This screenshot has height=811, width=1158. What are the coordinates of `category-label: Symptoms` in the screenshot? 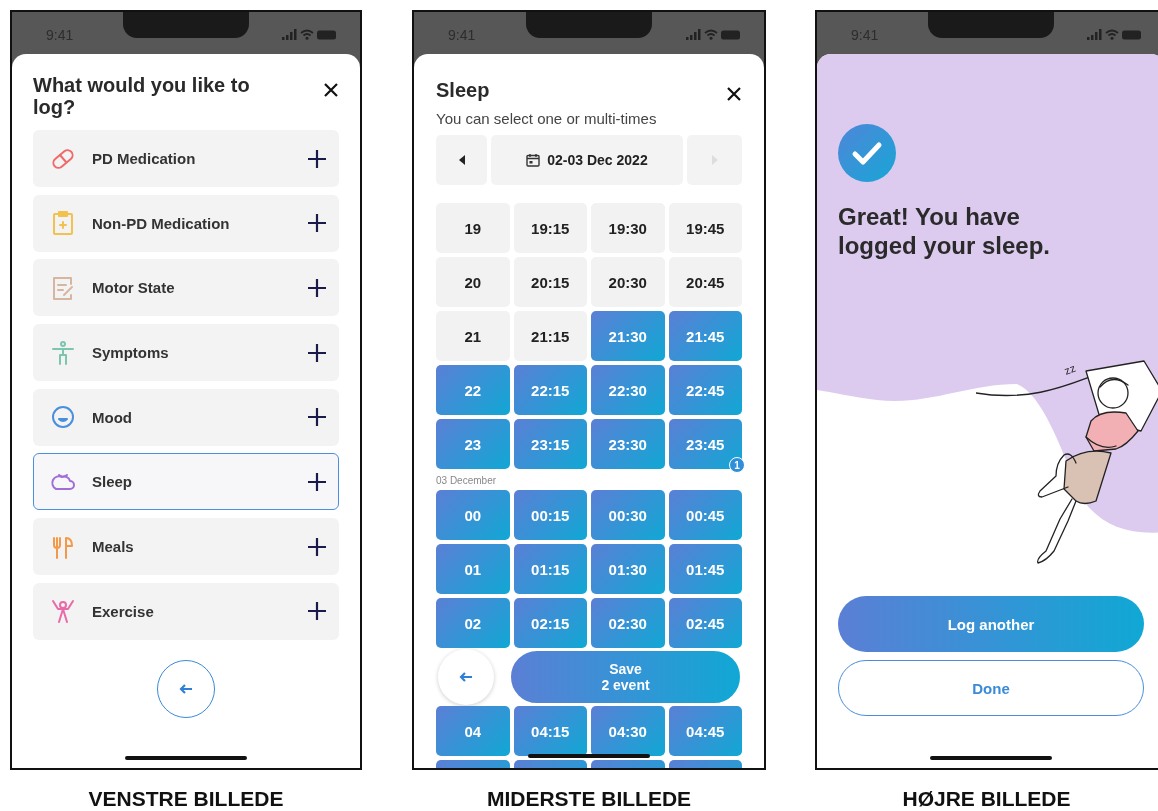 It's located at (131, 353).